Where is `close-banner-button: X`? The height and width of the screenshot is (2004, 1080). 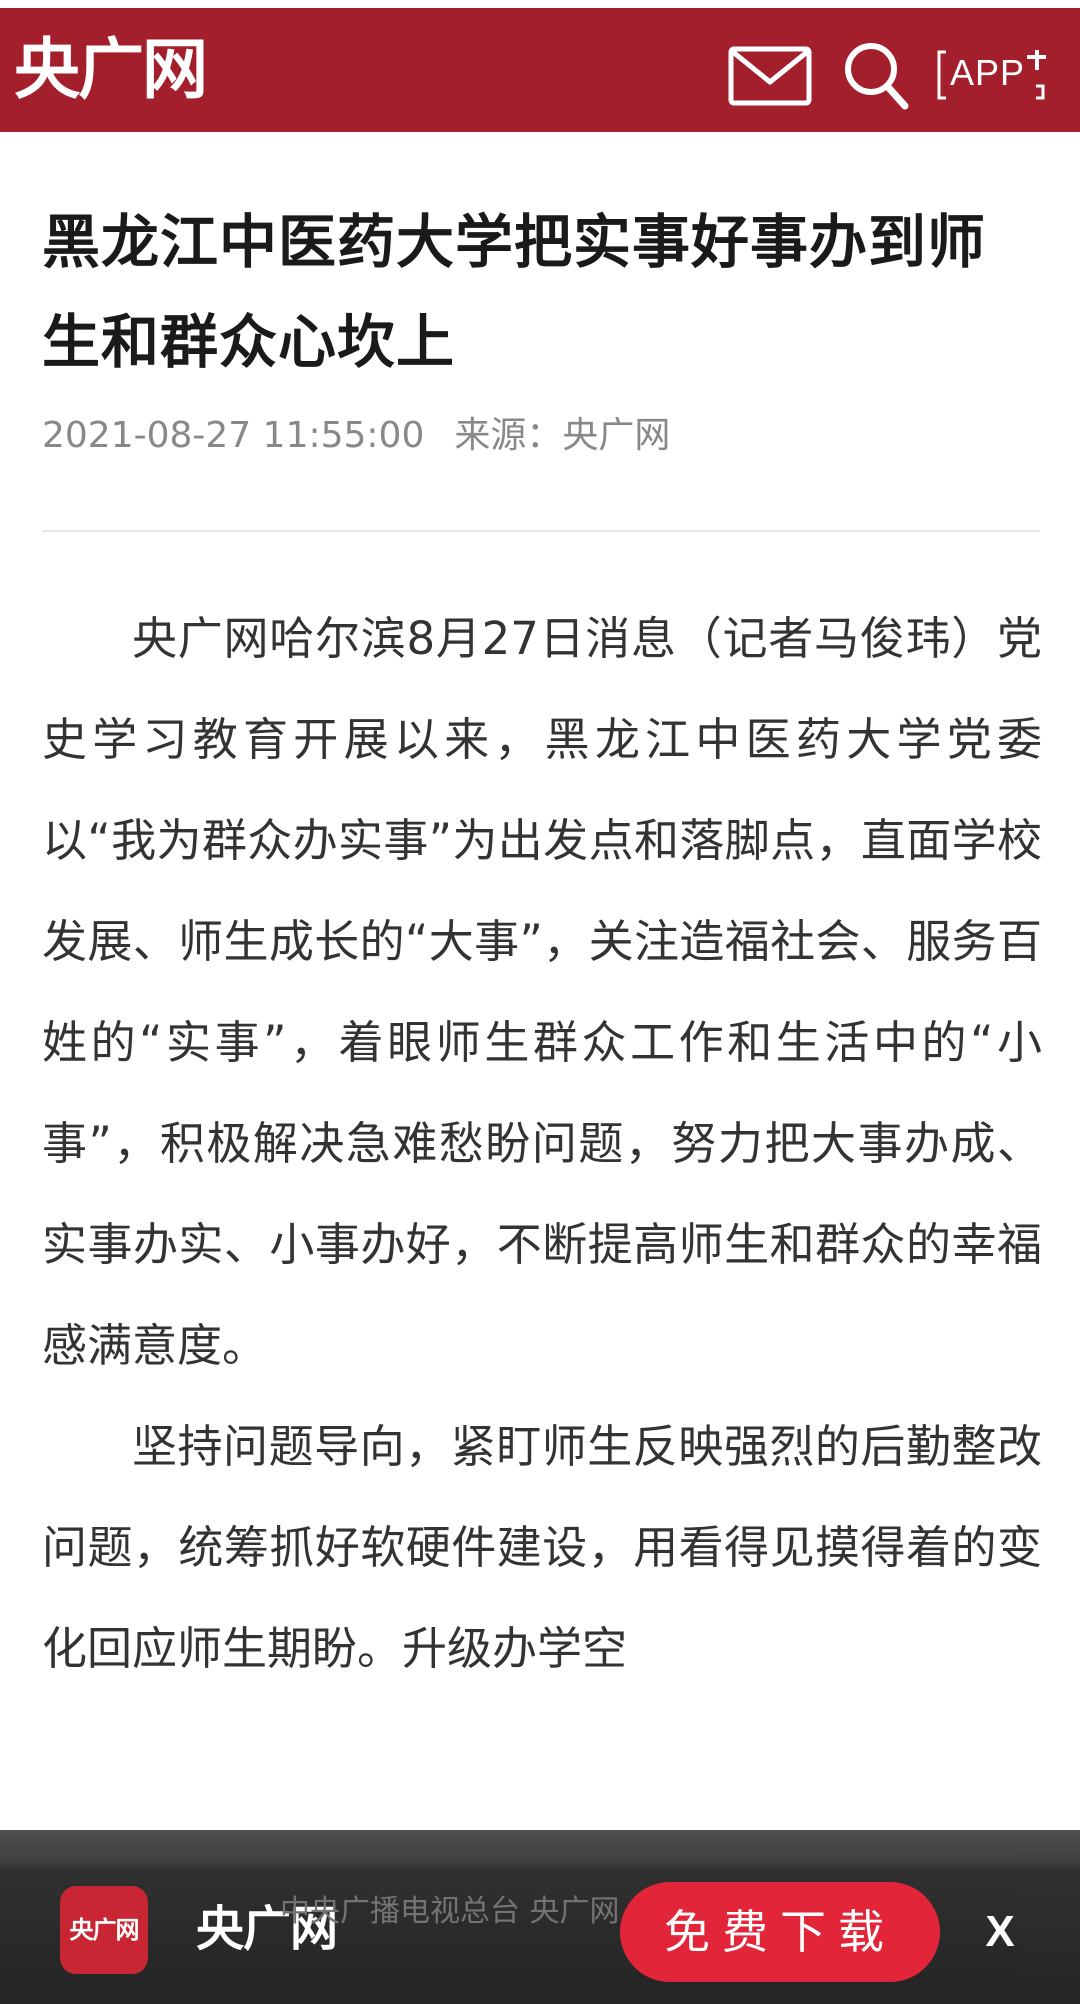
close-banner-button: X is located at coordinates (1000, 1932).